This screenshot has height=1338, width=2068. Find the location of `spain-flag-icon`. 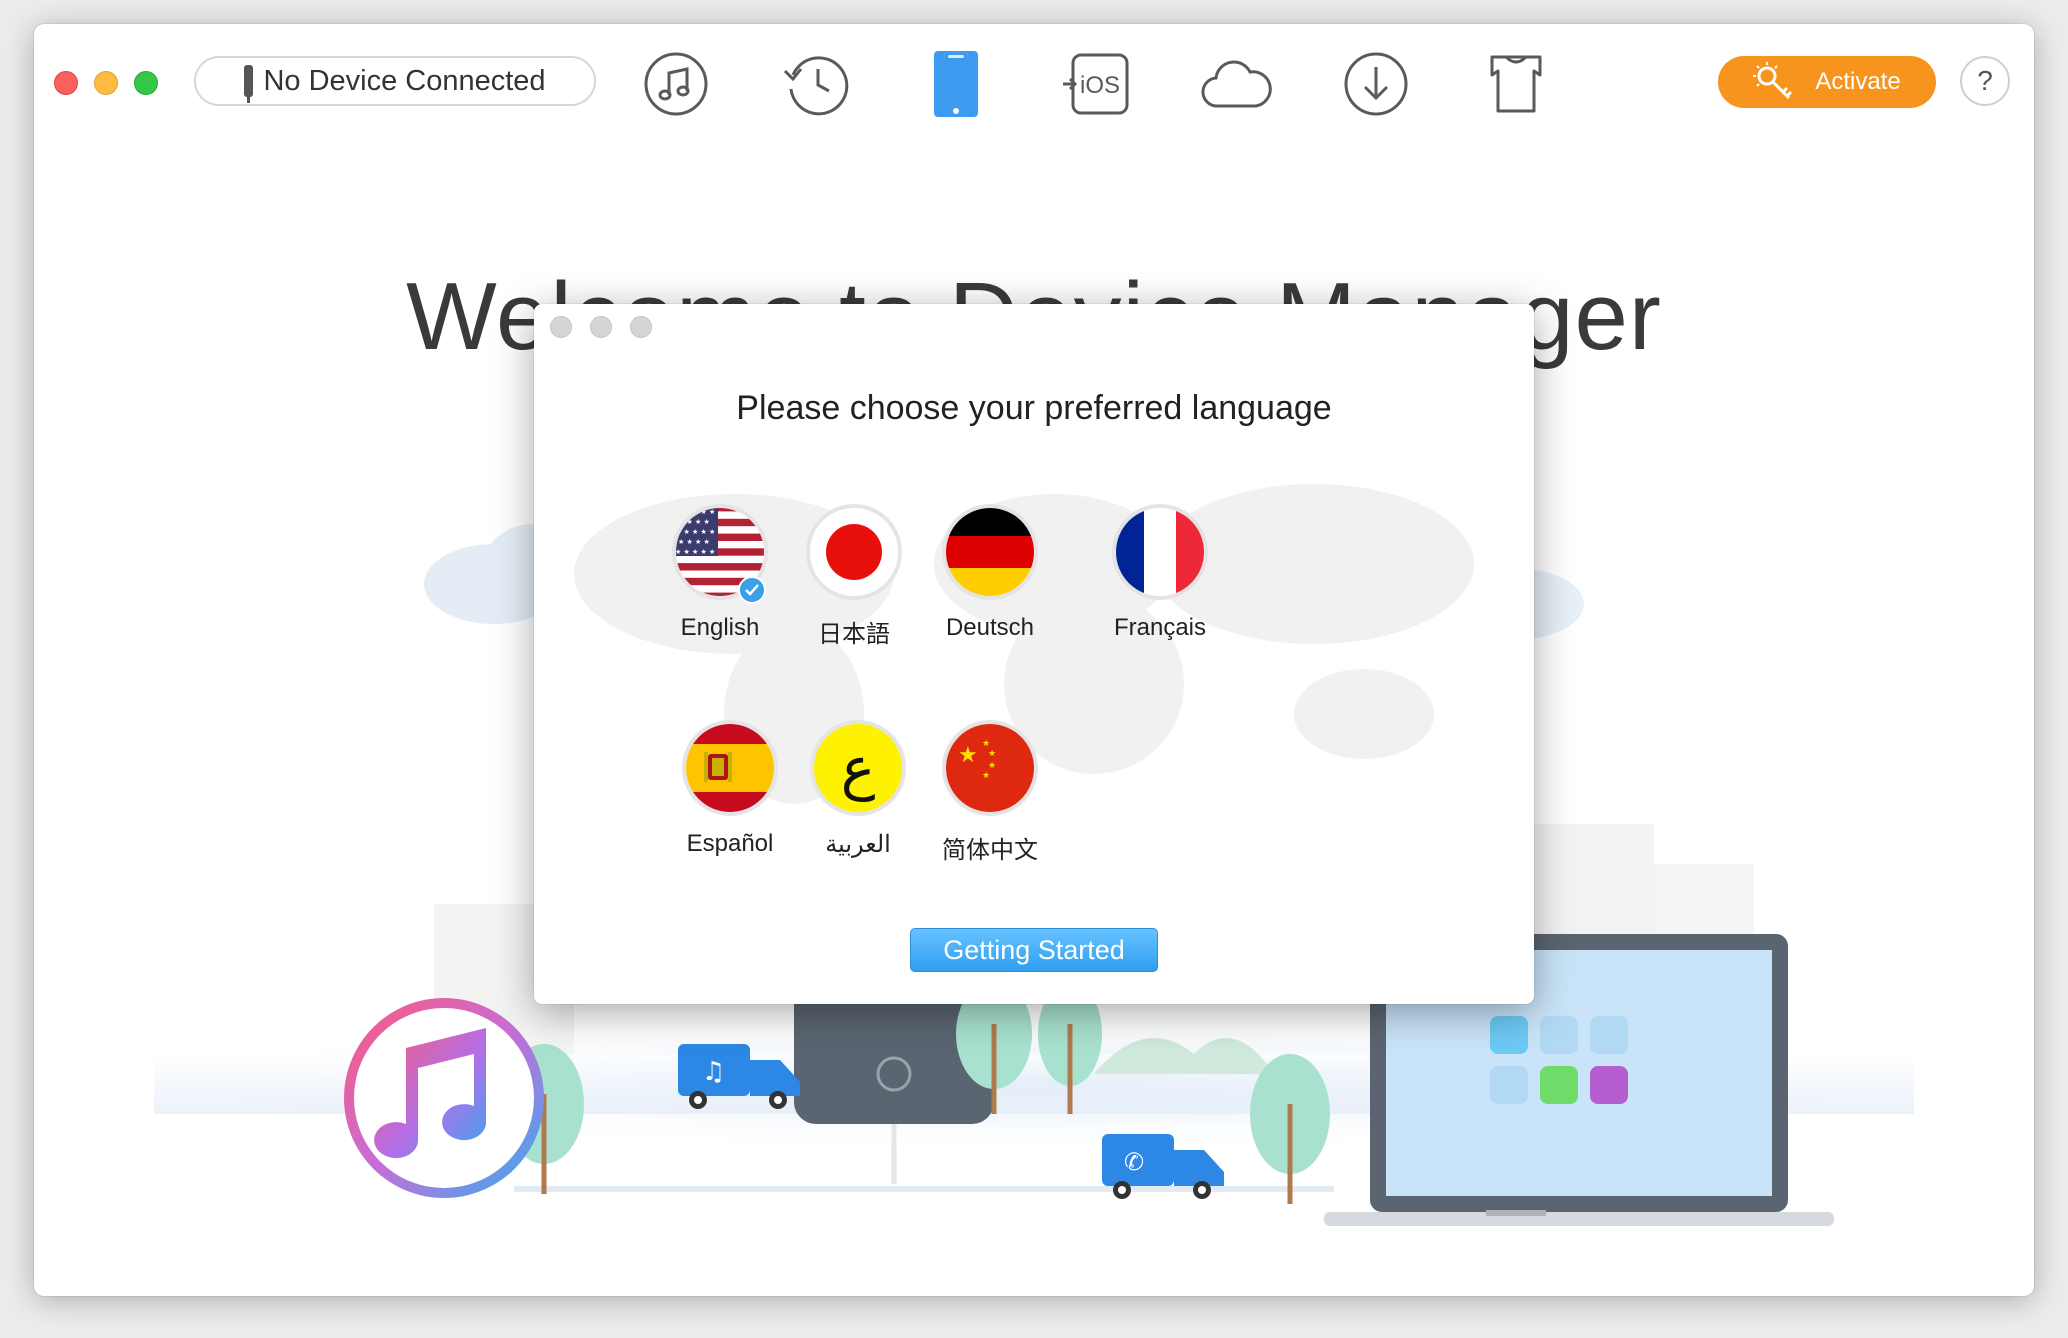

spain-flag-icon is located at coordinates (730, 768).